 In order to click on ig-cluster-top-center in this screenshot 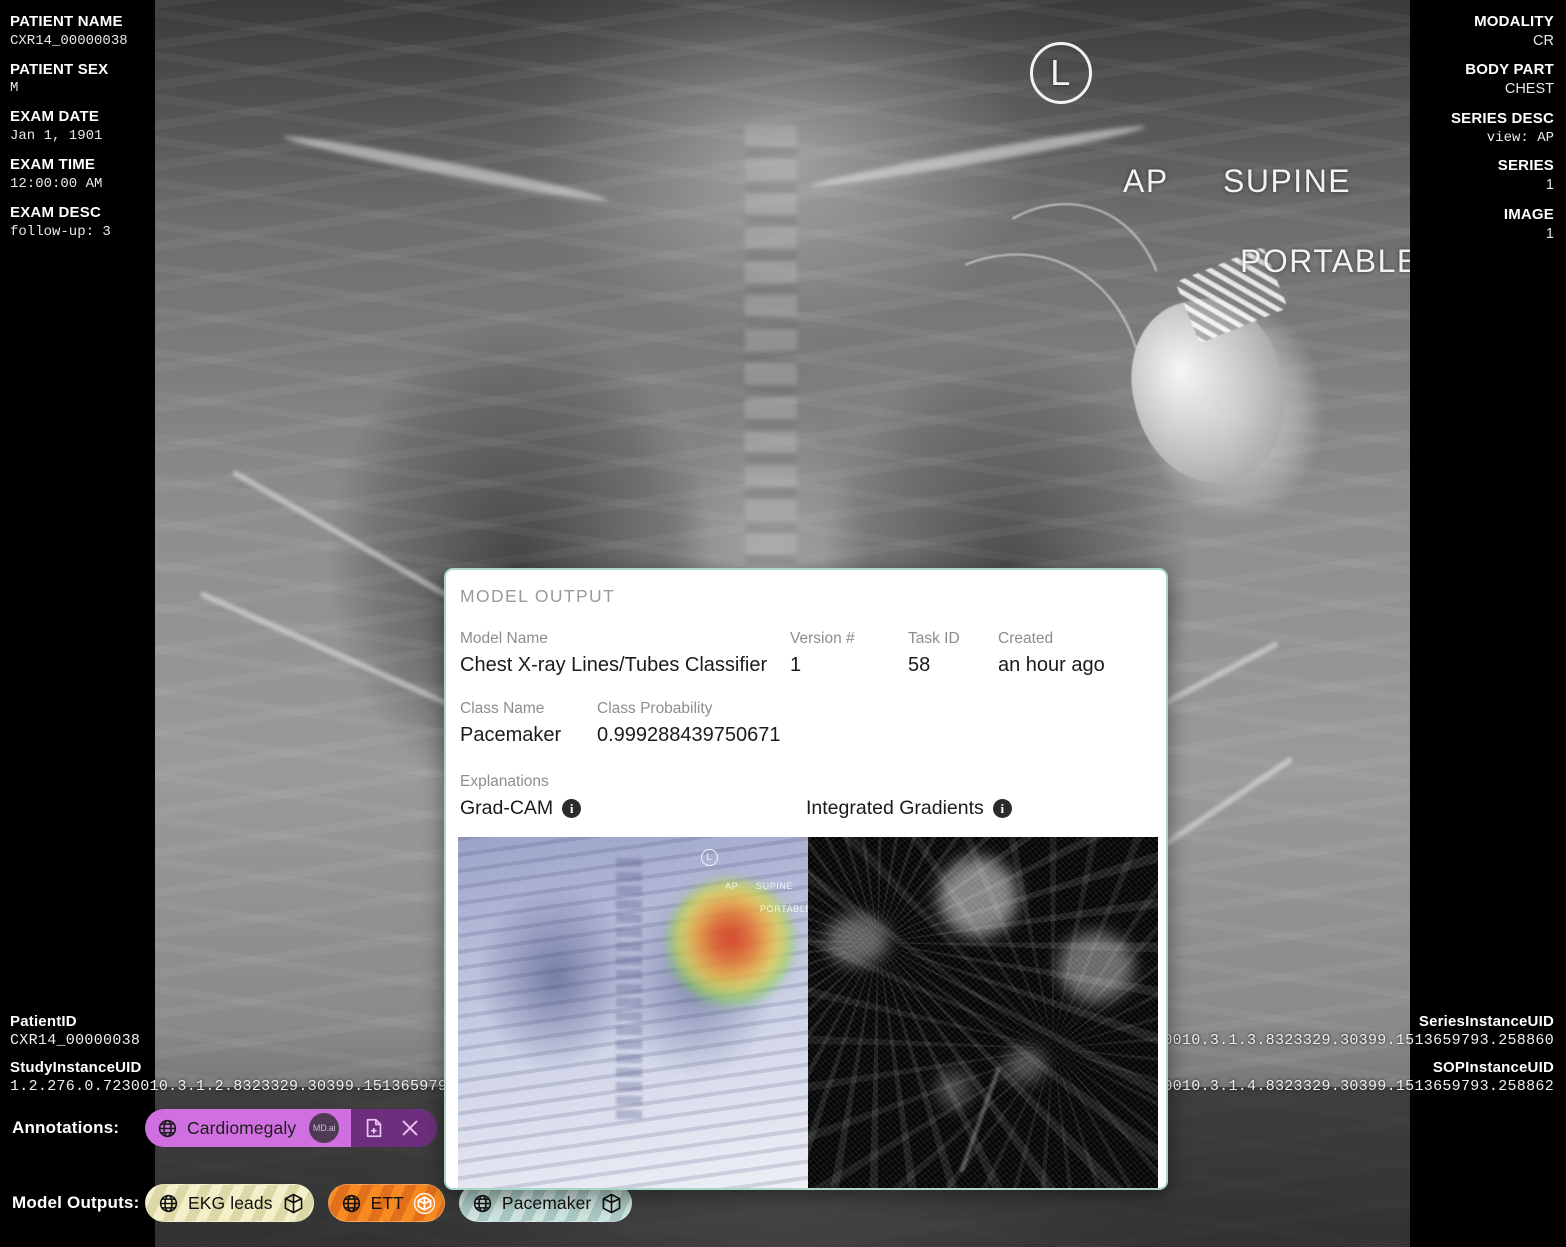, I will do `click(978, 897)`.